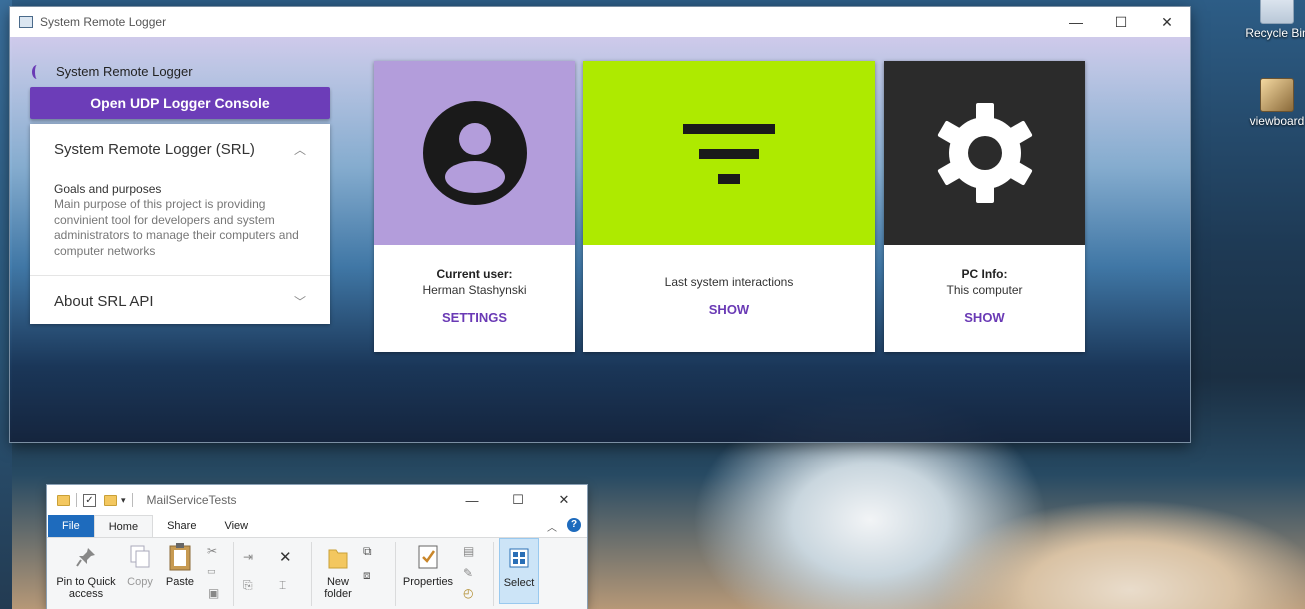 Image resolution: width=1305 pixels, height=609 pixels. Describe the element at coordinates (180, 103) in the screenshot. I see `open-udp-console-button: Open UDP Logger Console` at that location.